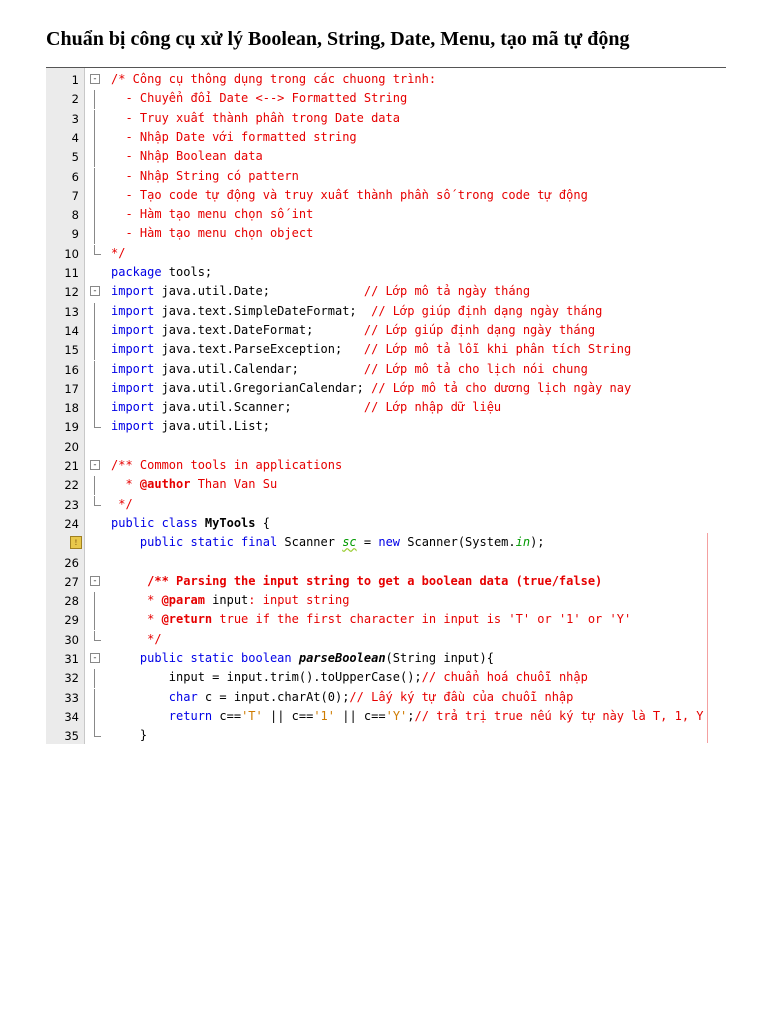 This screenshot has width=768, height=1024. I want to click on code-token: sc, so click(349, 542).